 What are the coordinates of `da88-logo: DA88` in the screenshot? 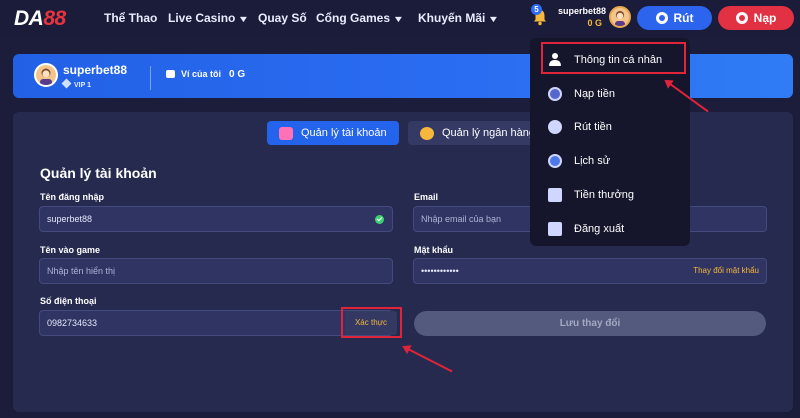 It's located at (40, 19).